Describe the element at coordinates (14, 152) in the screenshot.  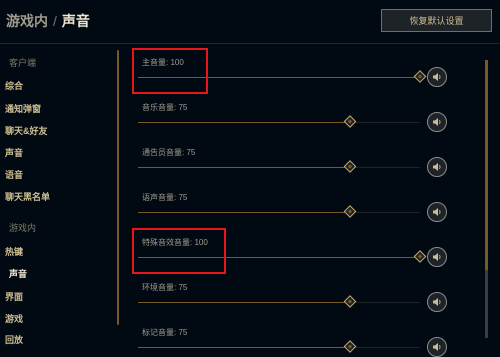
I see `sidebar-item-client-sound: 声音` at that location.